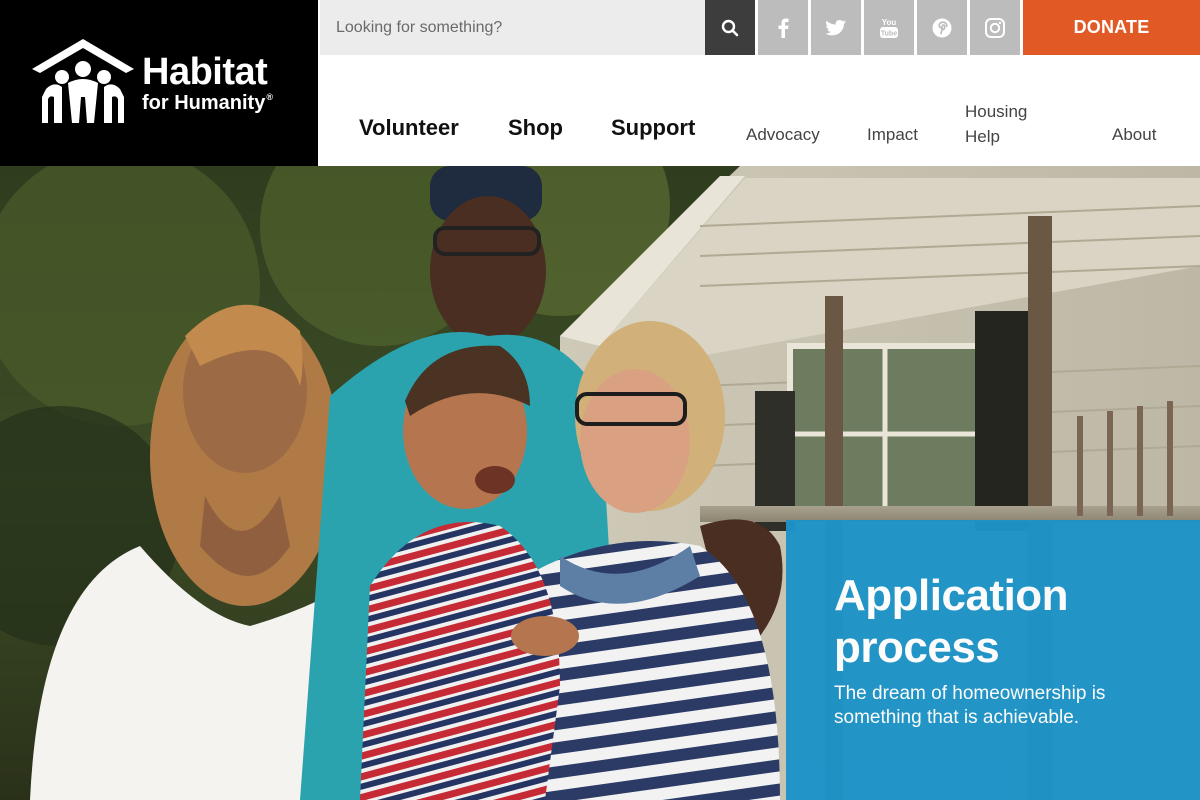  Describe the element at coordinates (1004, 622) in the screenshot. I see `callout-title: Application process` at that location.